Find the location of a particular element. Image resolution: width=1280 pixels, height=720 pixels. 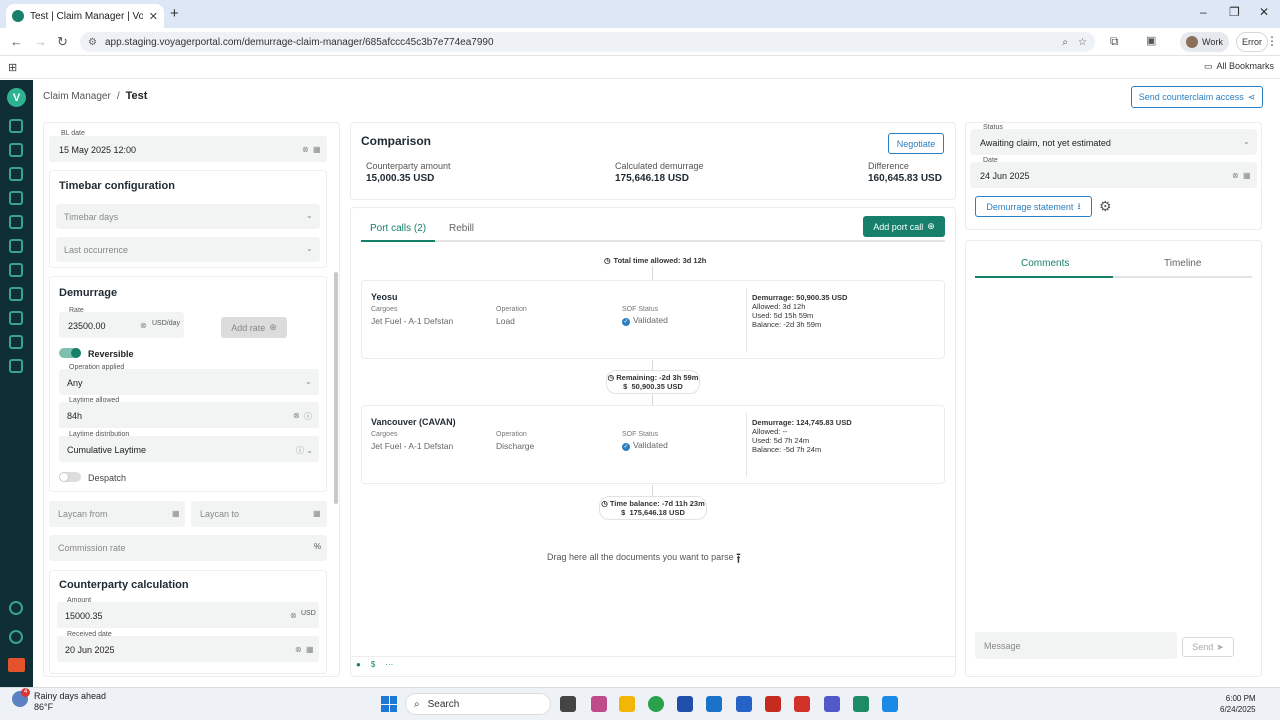

weather-widget: 4 Rainy days ahead 86°F is located at coordinates (59, 700).